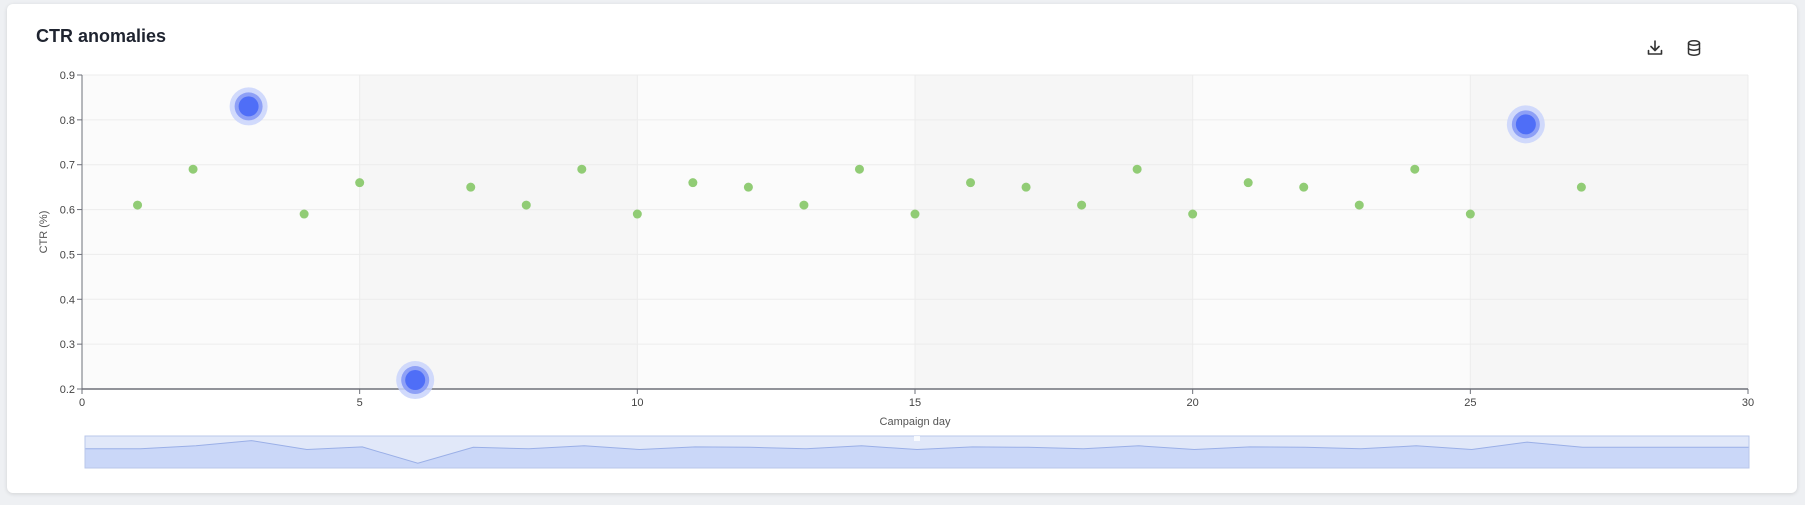 This screenshot has width=1805, height=505. I want to click on x-axis-ticks: 0 5 10 15 20 25 30, so click(916, 399).